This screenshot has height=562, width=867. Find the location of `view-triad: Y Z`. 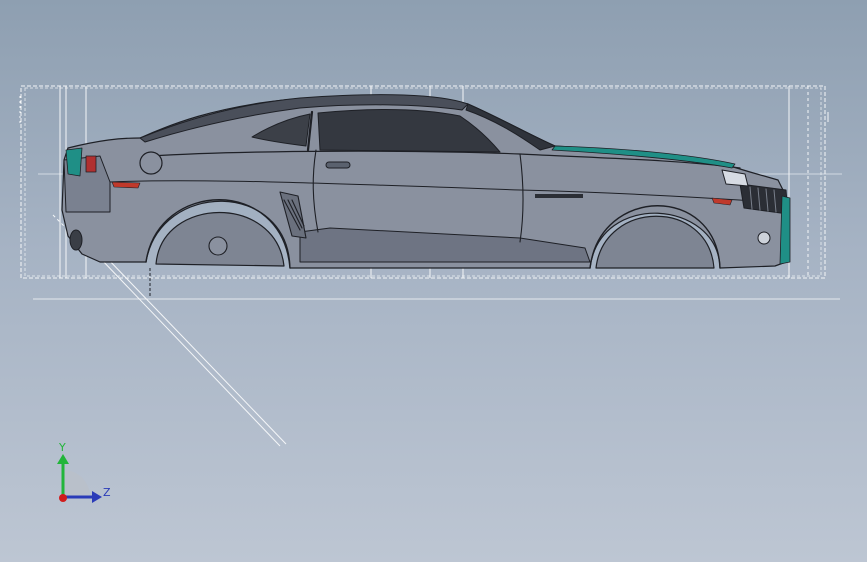

view-triad: Y Z is located at coordinates (87, 475).